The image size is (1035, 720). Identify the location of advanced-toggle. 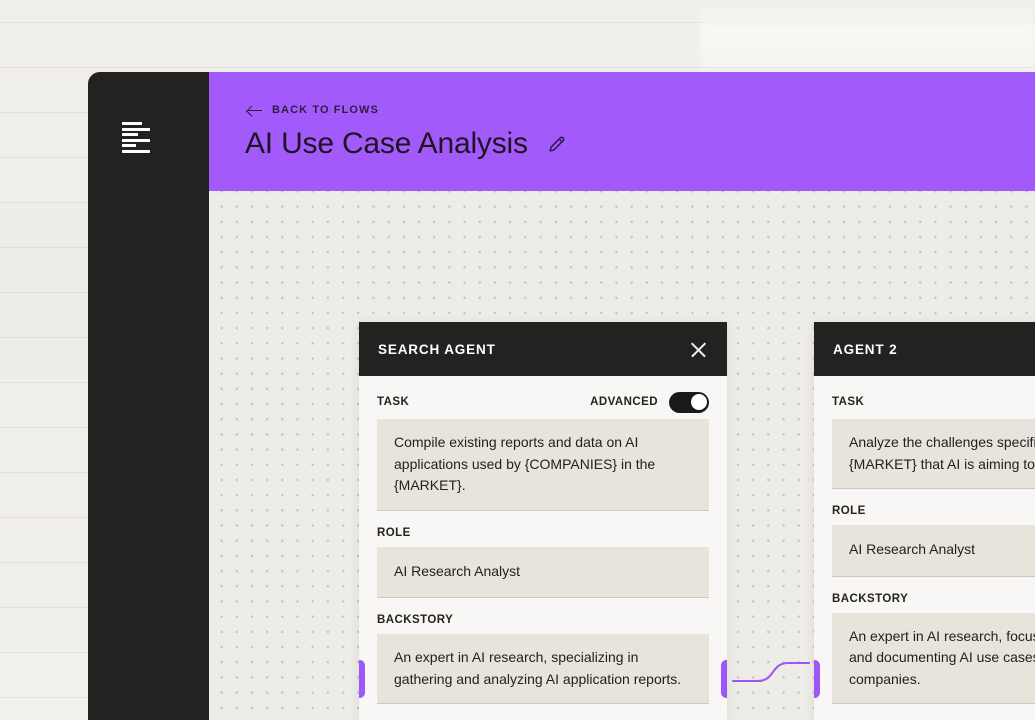
(689, 402).